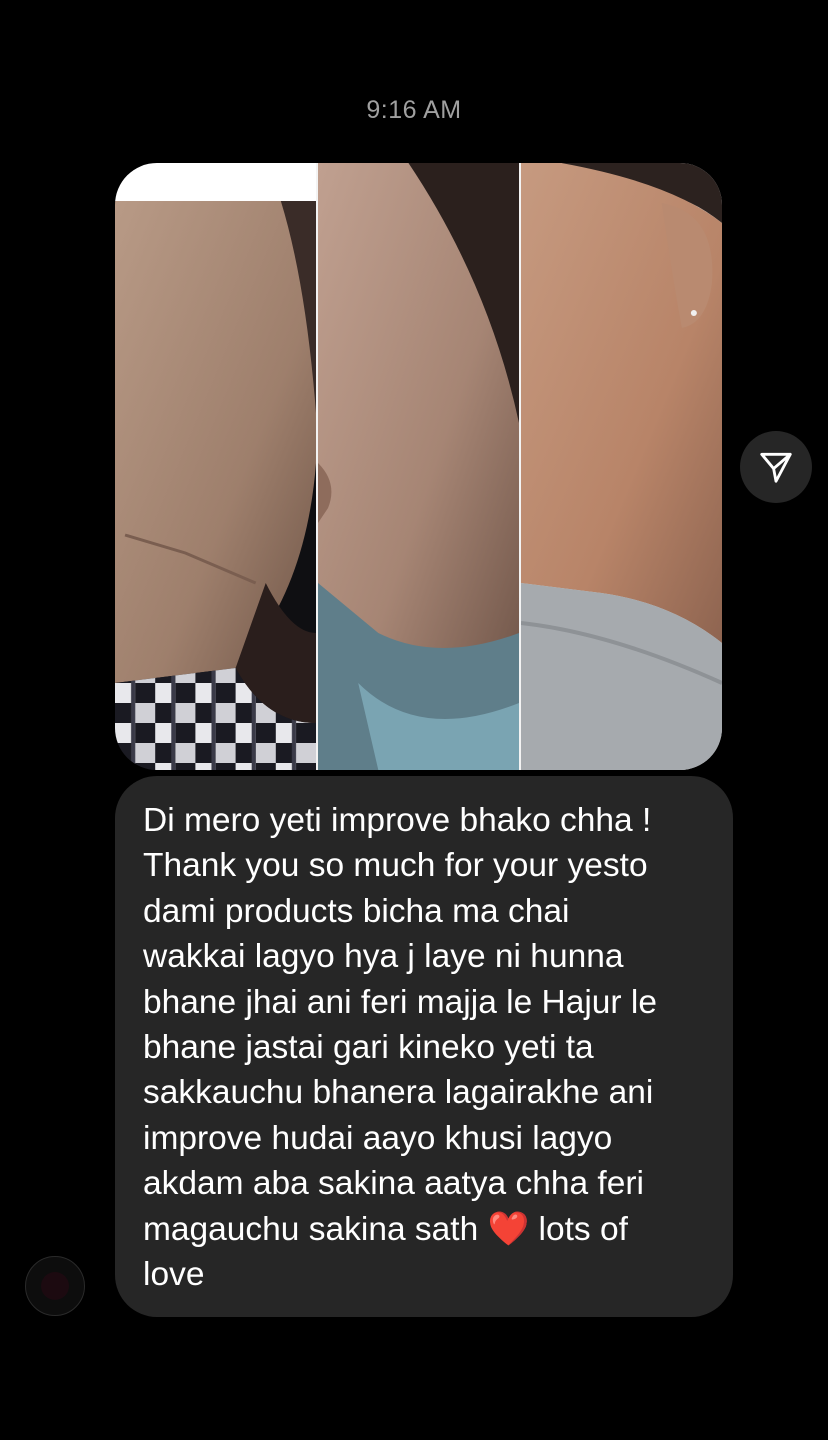 The width and height of the screenshot is (828, 1440). I want to click on avatar-image, so click(55, 1286).